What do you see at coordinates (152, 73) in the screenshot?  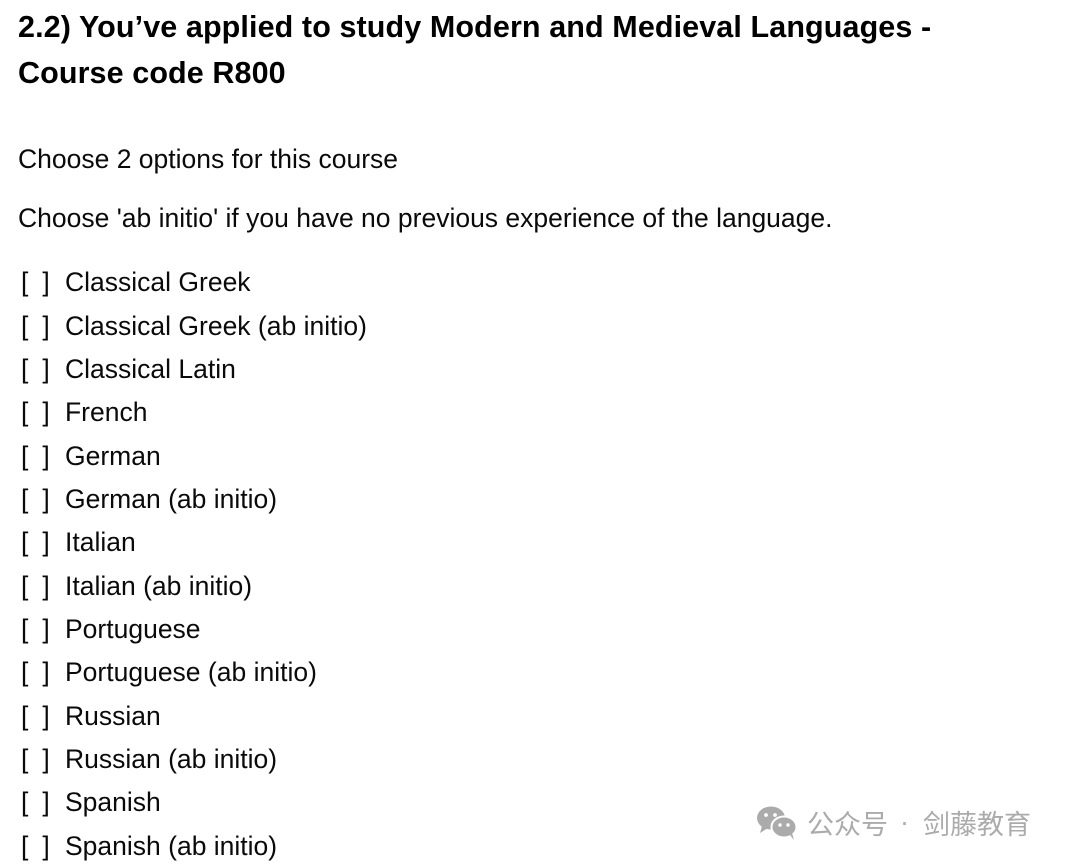 I see `question-title-line-2: Course code R800` at bounding box center [152, 73].